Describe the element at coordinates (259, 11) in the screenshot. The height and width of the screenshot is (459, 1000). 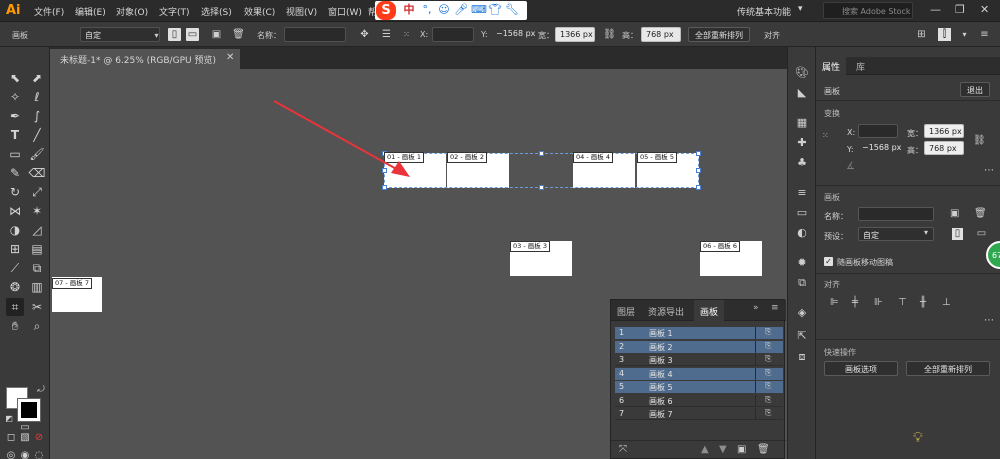
I see `menu-effect: 效果(C)` at that location.